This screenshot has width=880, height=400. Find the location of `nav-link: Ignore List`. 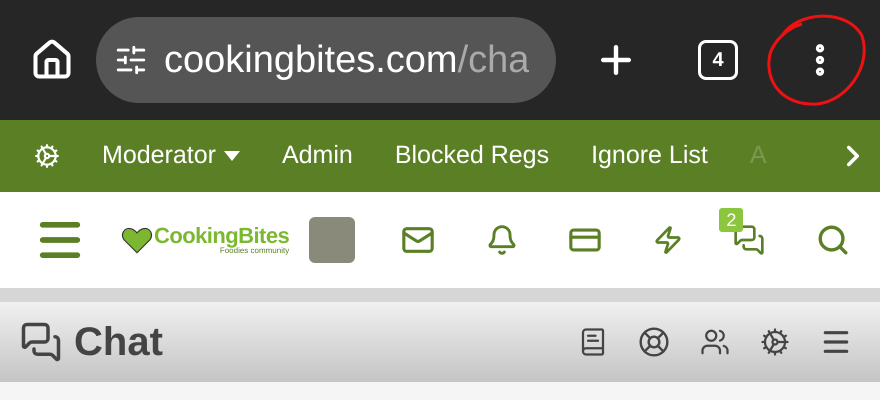

nav-link: Ignore List is located at coordinates (649, 156).